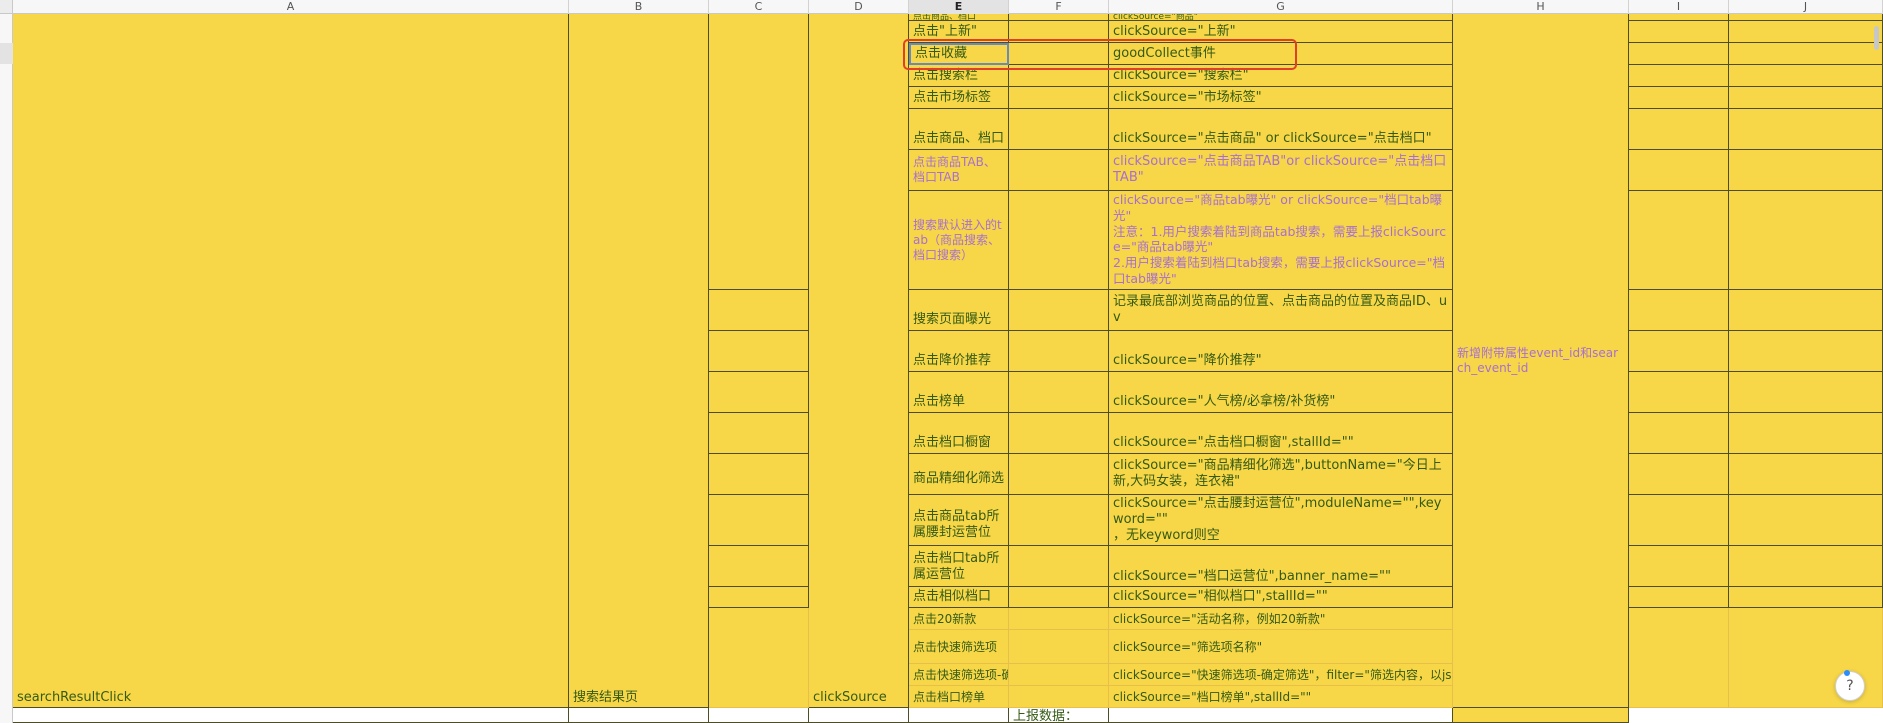 Image resolution: width=1883 pixels, height=723 pixels. What do you see at coordinates (959, 715) in the screenshot?
I see `e-cell` at bounding box center [959, 715].